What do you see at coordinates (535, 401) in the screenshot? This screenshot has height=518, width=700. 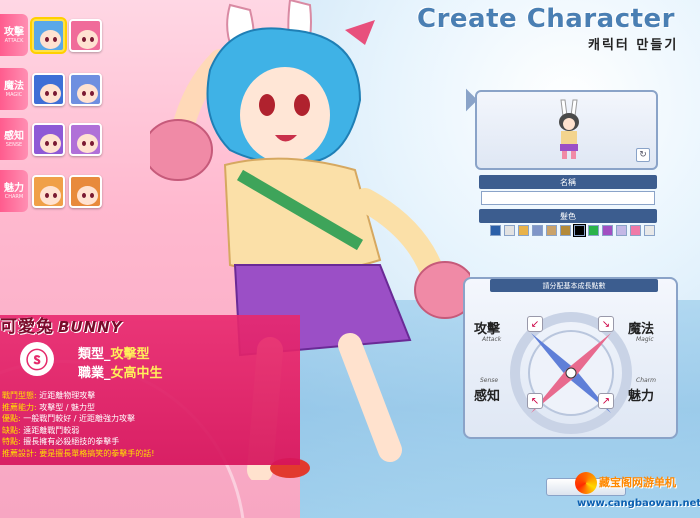 I see `stat-sense-arrow-icon: ↖` at bounding box center [535, 401].